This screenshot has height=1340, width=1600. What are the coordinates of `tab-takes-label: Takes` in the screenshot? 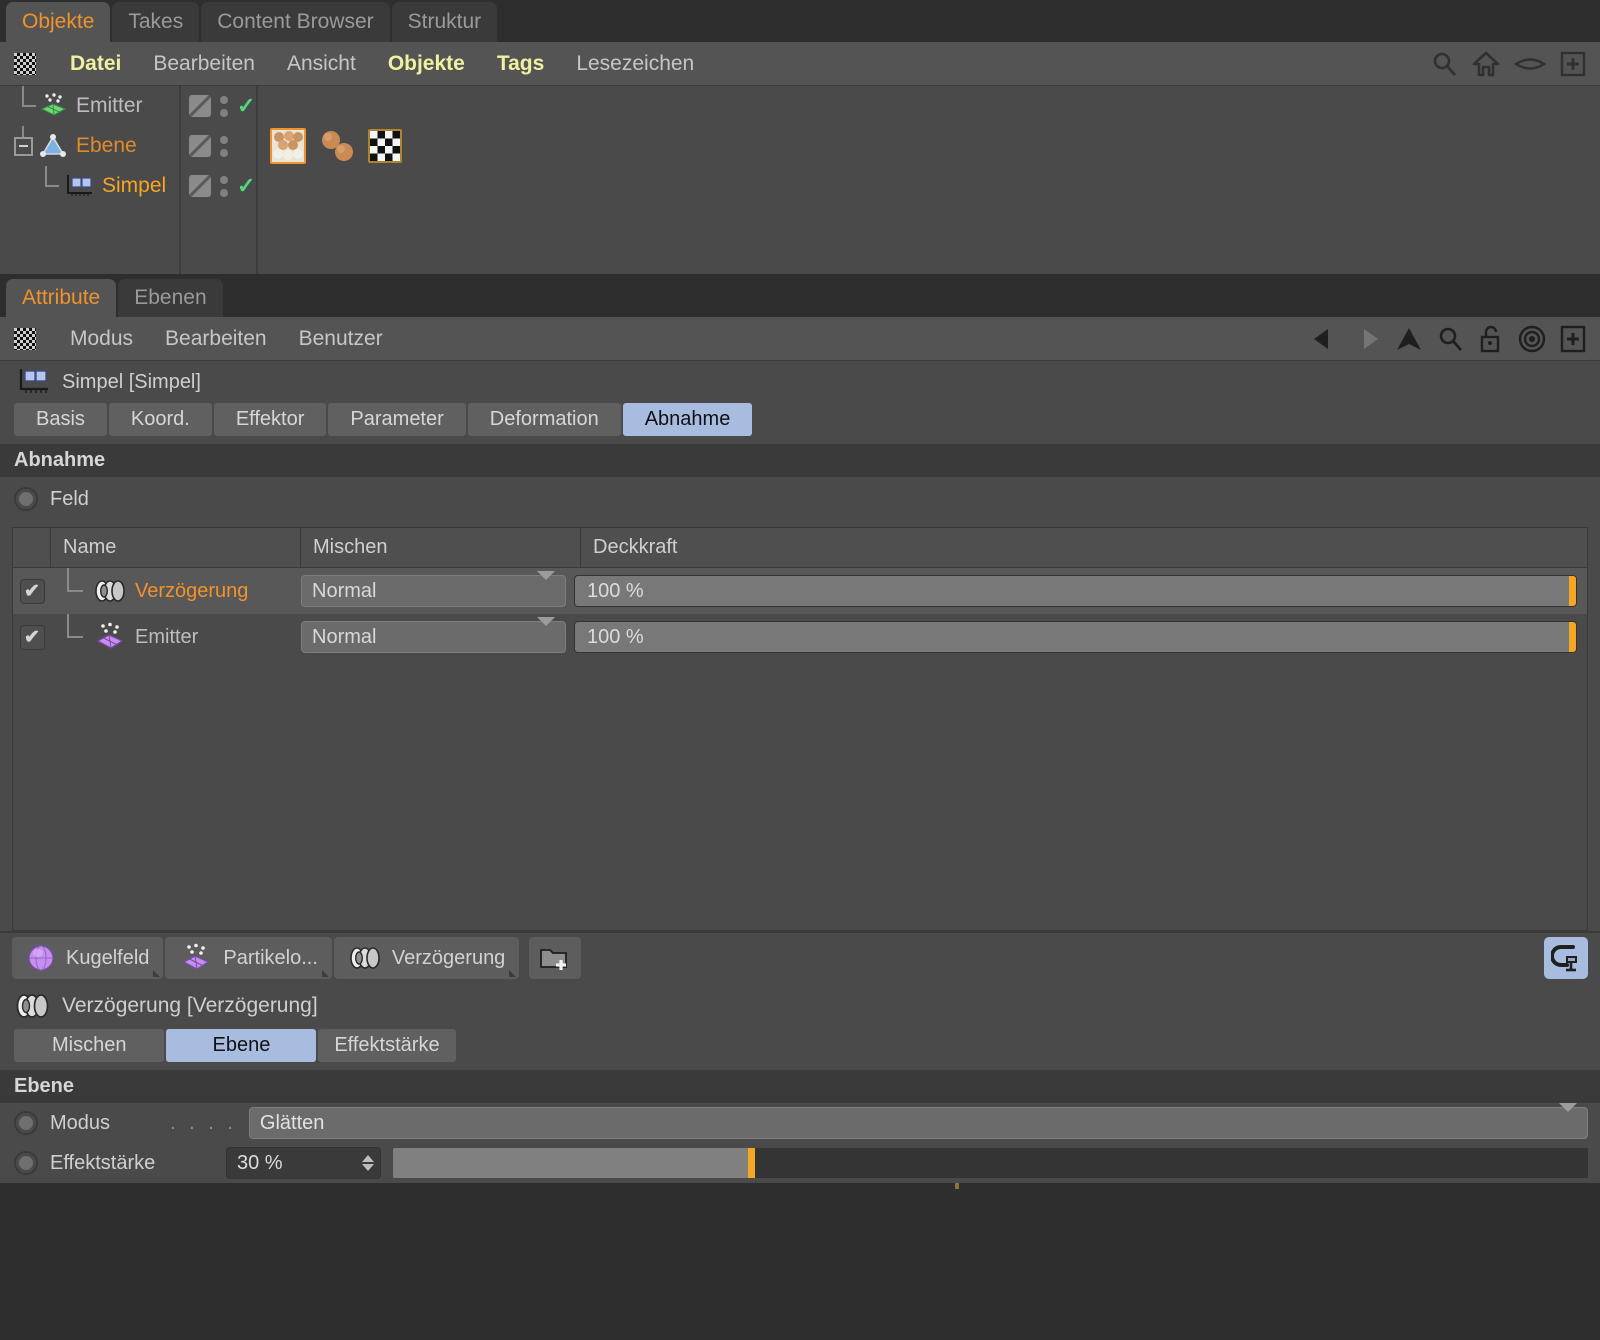 It's located at (156, 21).